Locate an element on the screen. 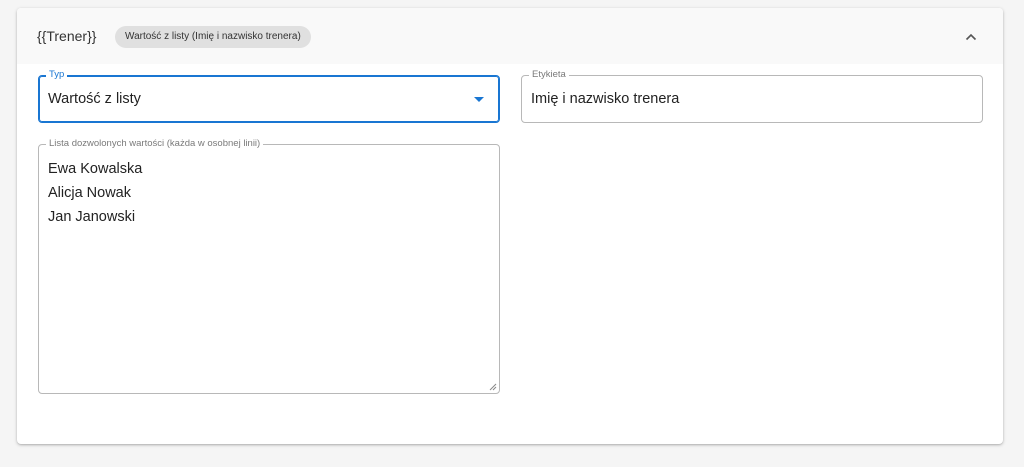 The image size is (1024, 467). field-token-title: {{Trener}} is located at coordinates (67, 36).